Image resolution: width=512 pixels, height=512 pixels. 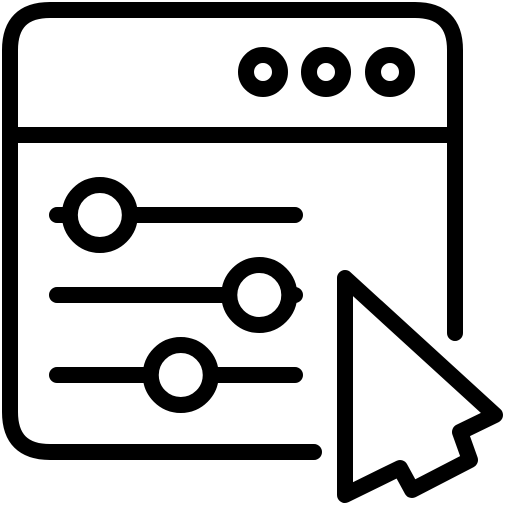 What do you see at coordinates (99, 215) in the screenshot?
I see `slider-1-knob` at bounding box center [99, 215].